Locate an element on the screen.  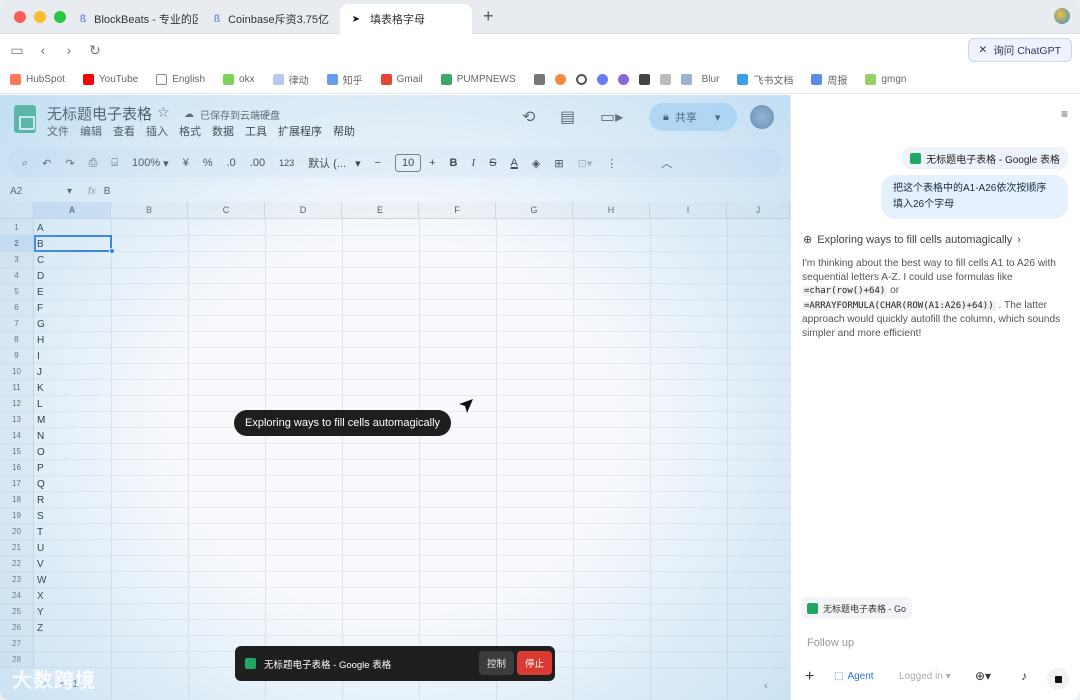
undo-icon: ↶ is located at coordinates (46, 163).